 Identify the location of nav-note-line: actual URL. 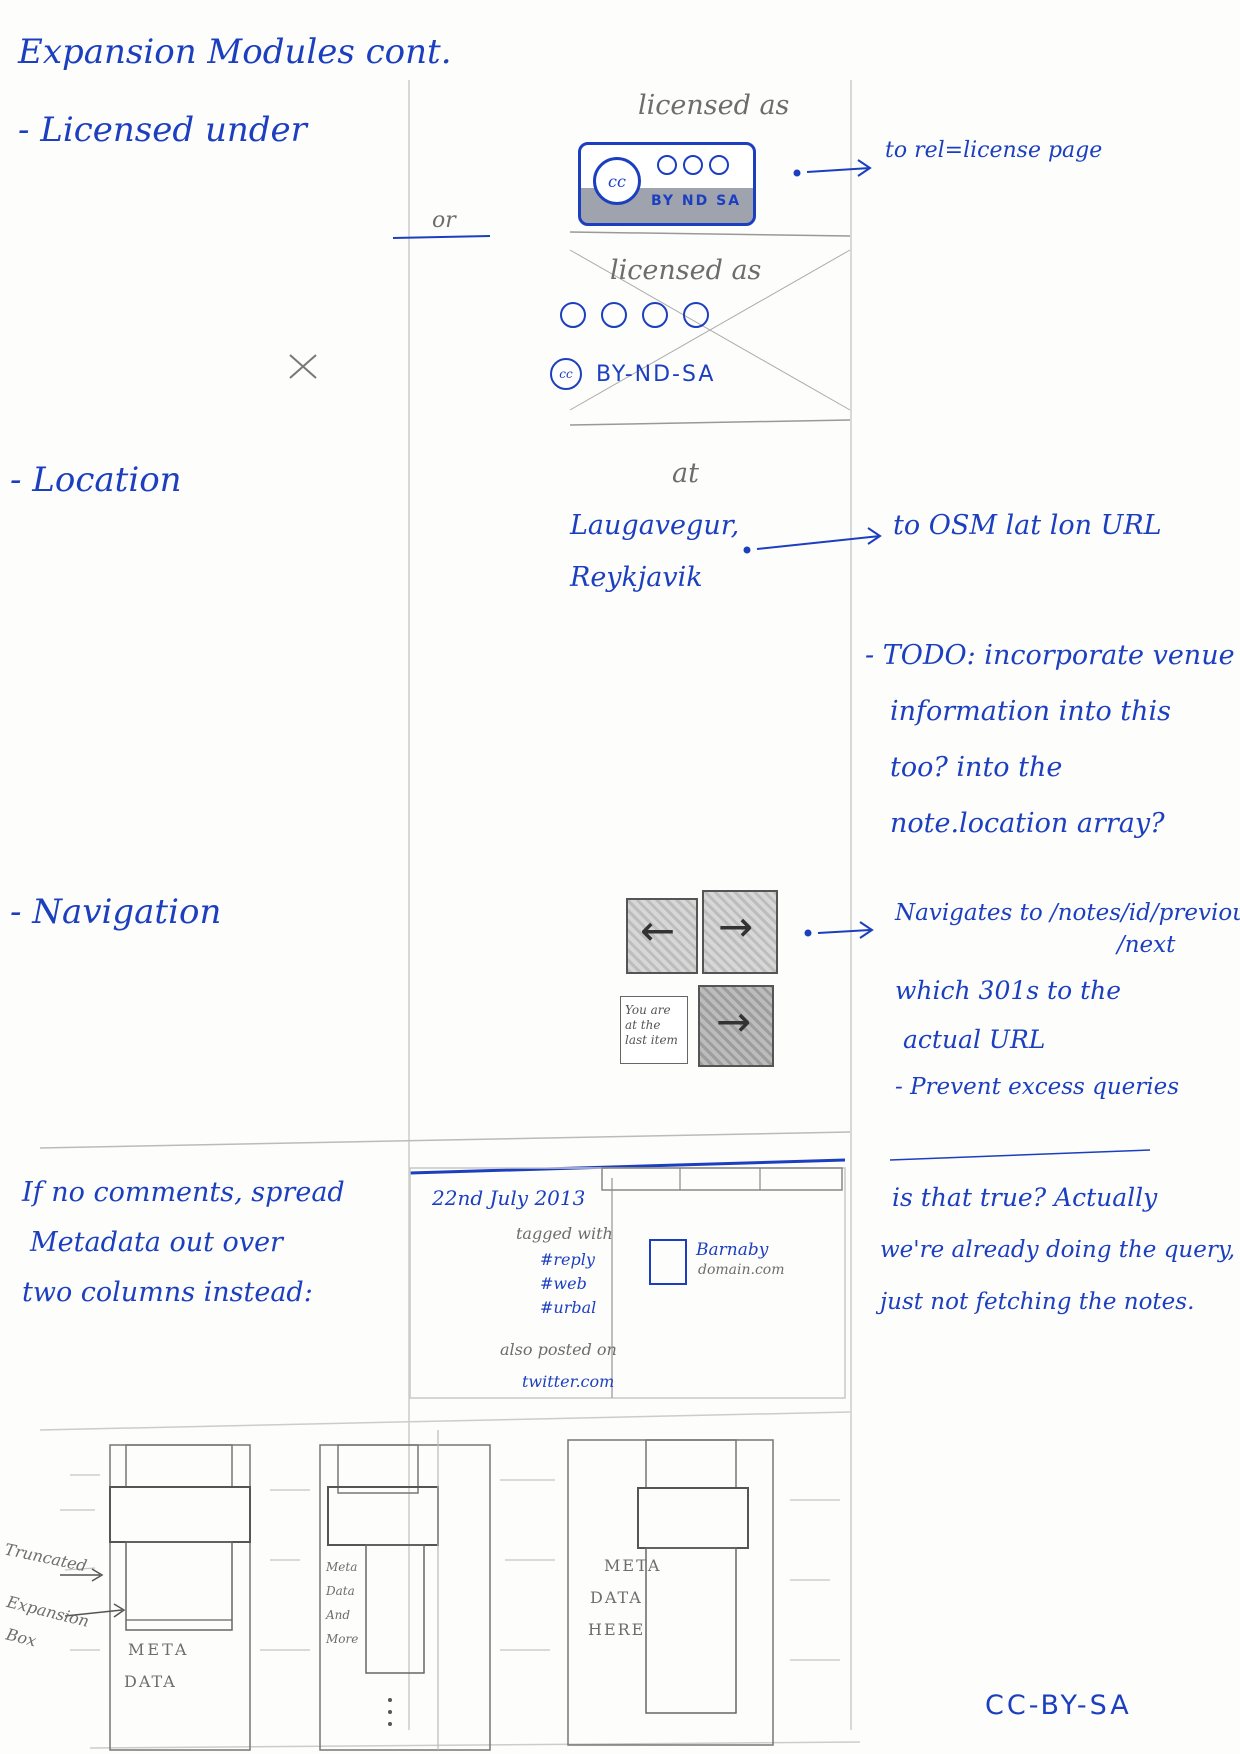
(974, 1039).